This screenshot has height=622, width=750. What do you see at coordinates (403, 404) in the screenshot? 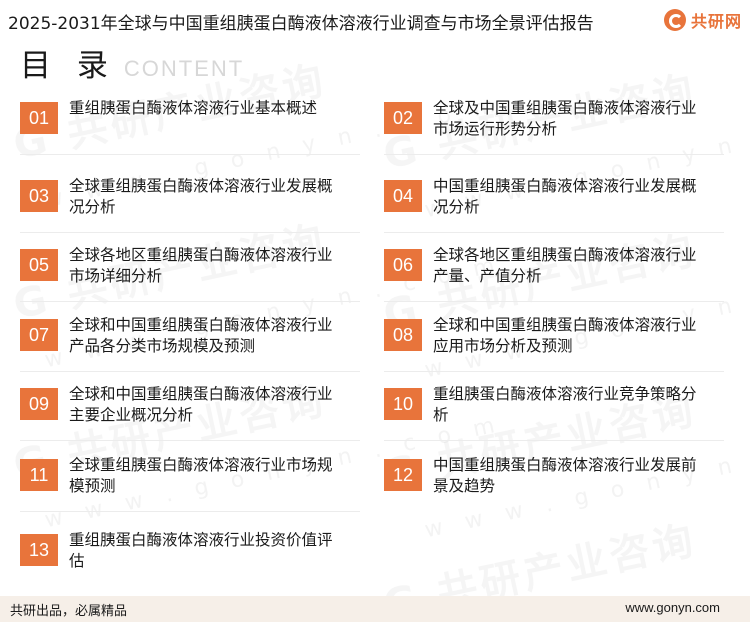
I see `toc-number-badge: 10` at bounding box center [403, 404].